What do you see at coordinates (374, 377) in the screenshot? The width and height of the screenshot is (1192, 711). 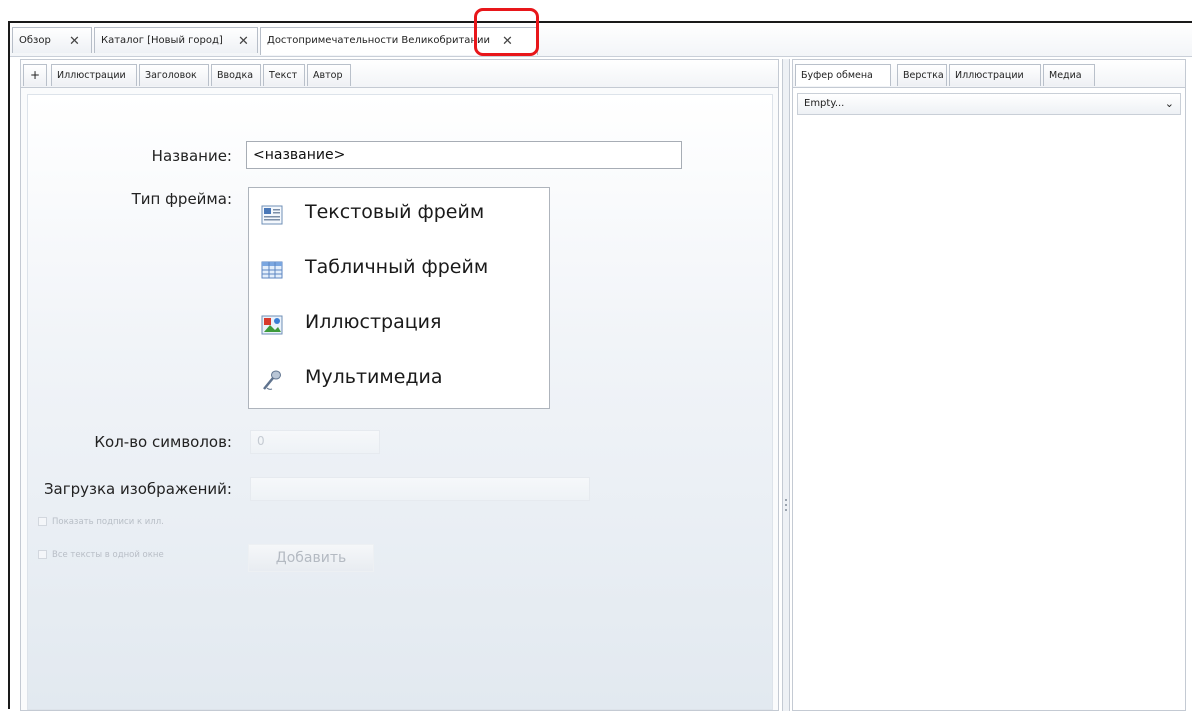 I see `frame-type-label: Мультимедиа` at bounding box center [374, 377].